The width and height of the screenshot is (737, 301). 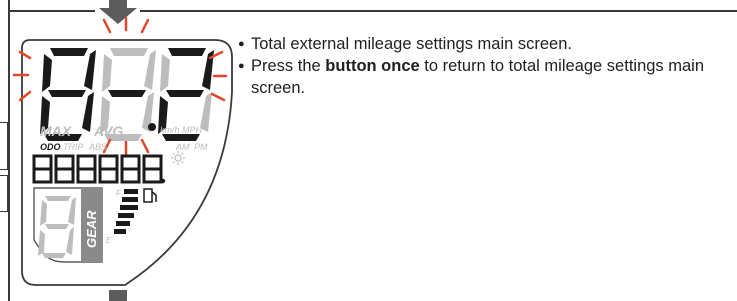 I want to click on label-odo: ODO, so click(x=50, y=147).